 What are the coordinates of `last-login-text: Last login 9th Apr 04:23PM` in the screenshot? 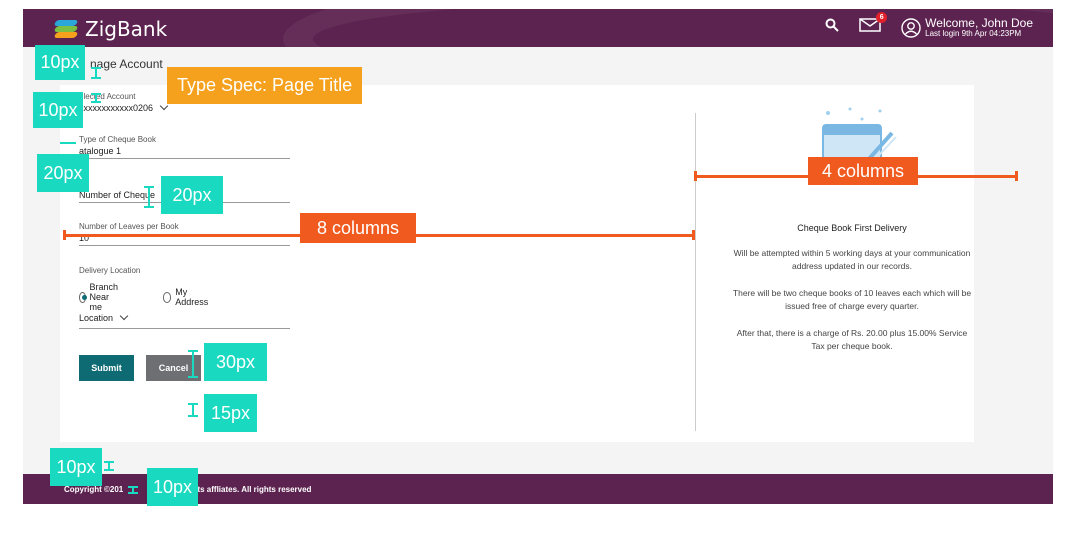 It's located at (973, 33).